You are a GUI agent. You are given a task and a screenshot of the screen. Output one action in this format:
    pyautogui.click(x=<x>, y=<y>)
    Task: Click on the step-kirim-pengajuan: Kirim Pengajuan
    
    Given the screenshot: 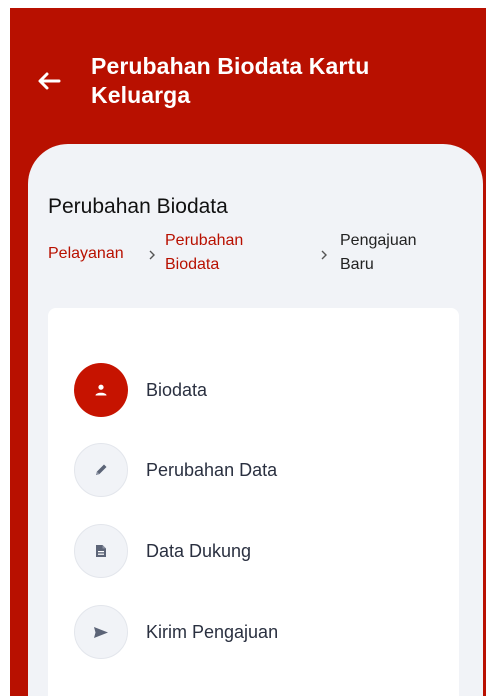 What is the action you would take?
    pyautogui.click(x=254, y=632)
    